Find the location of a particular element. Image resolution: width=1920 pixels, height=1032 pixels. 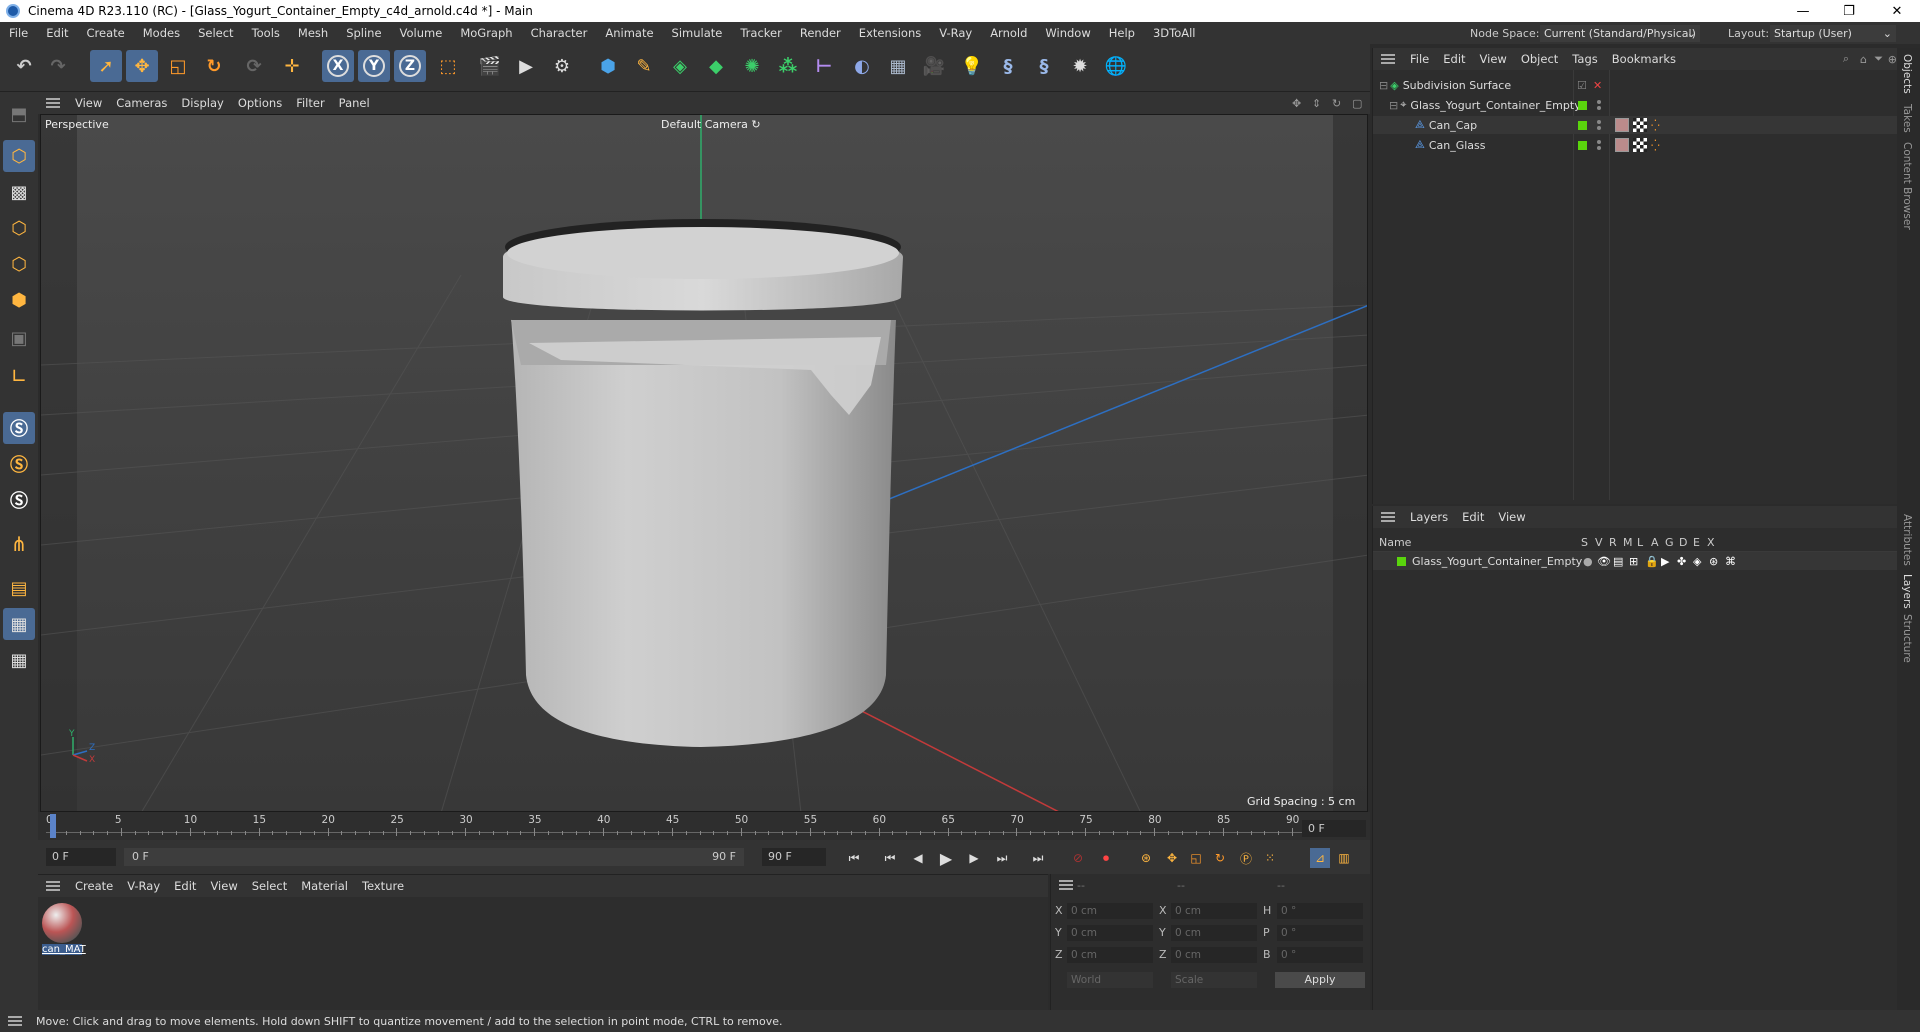

size-y-field: 0 cm is located at coordinates (1214, 933).